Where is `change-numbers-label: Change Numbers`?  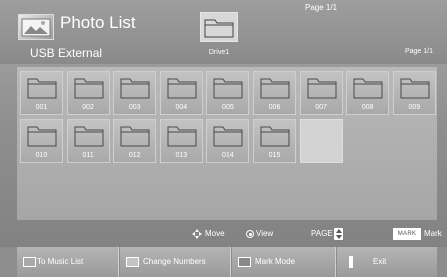 change-numbers-label: Change Numbers is located at coordinates (174, 261).